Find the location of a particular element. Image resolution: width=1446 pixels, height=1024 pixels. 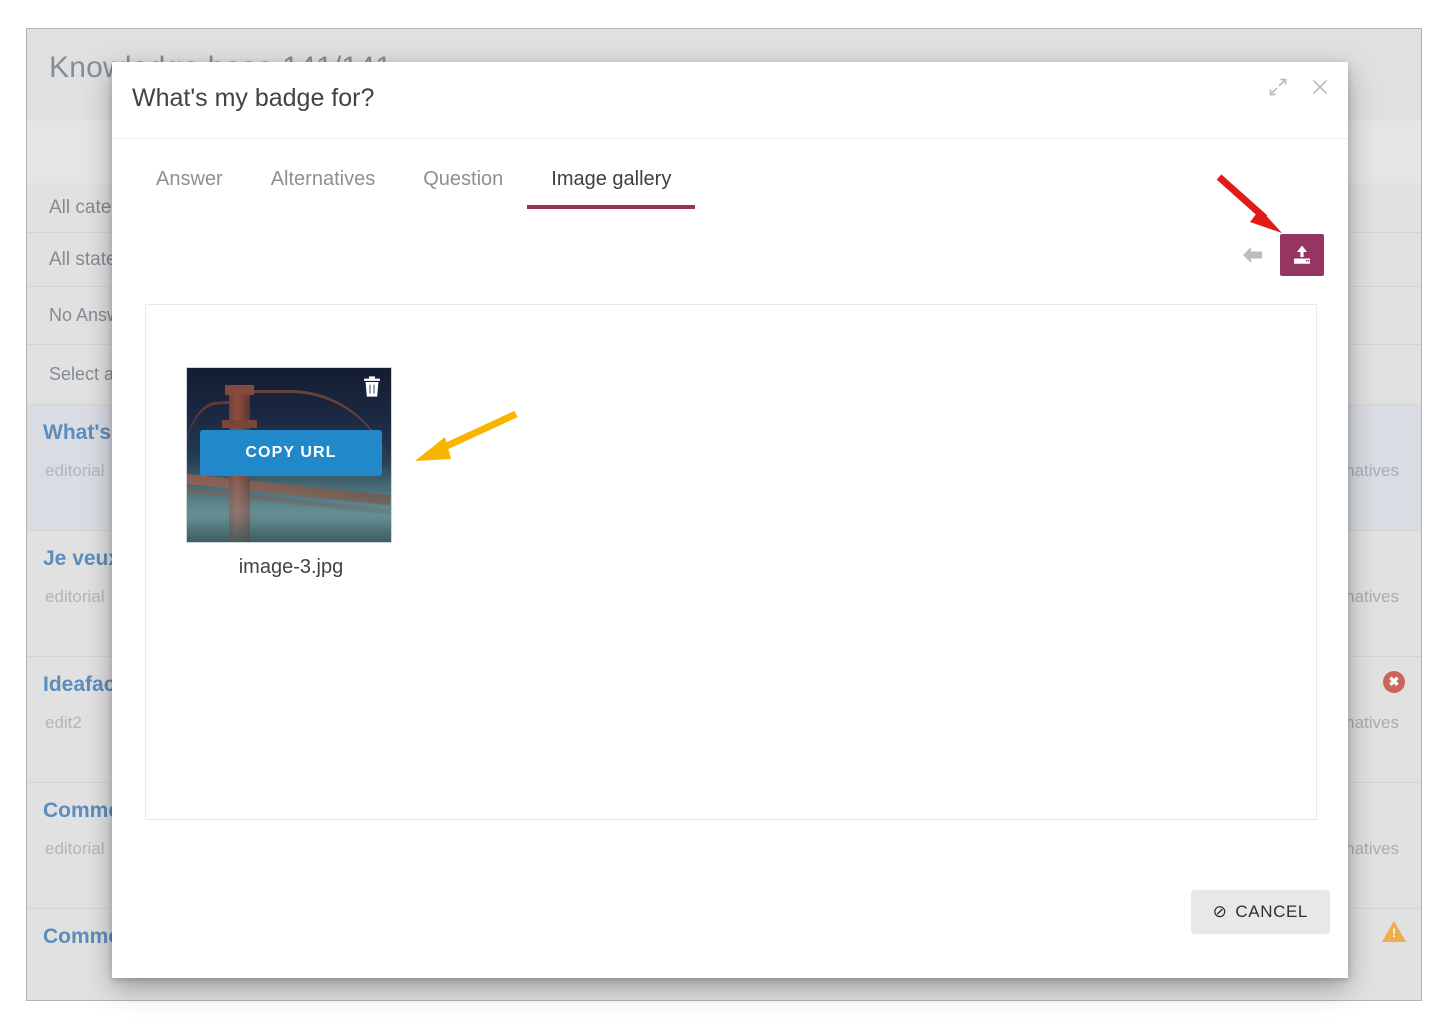

back-arrow-icon is located at coordinates (1253, 255).